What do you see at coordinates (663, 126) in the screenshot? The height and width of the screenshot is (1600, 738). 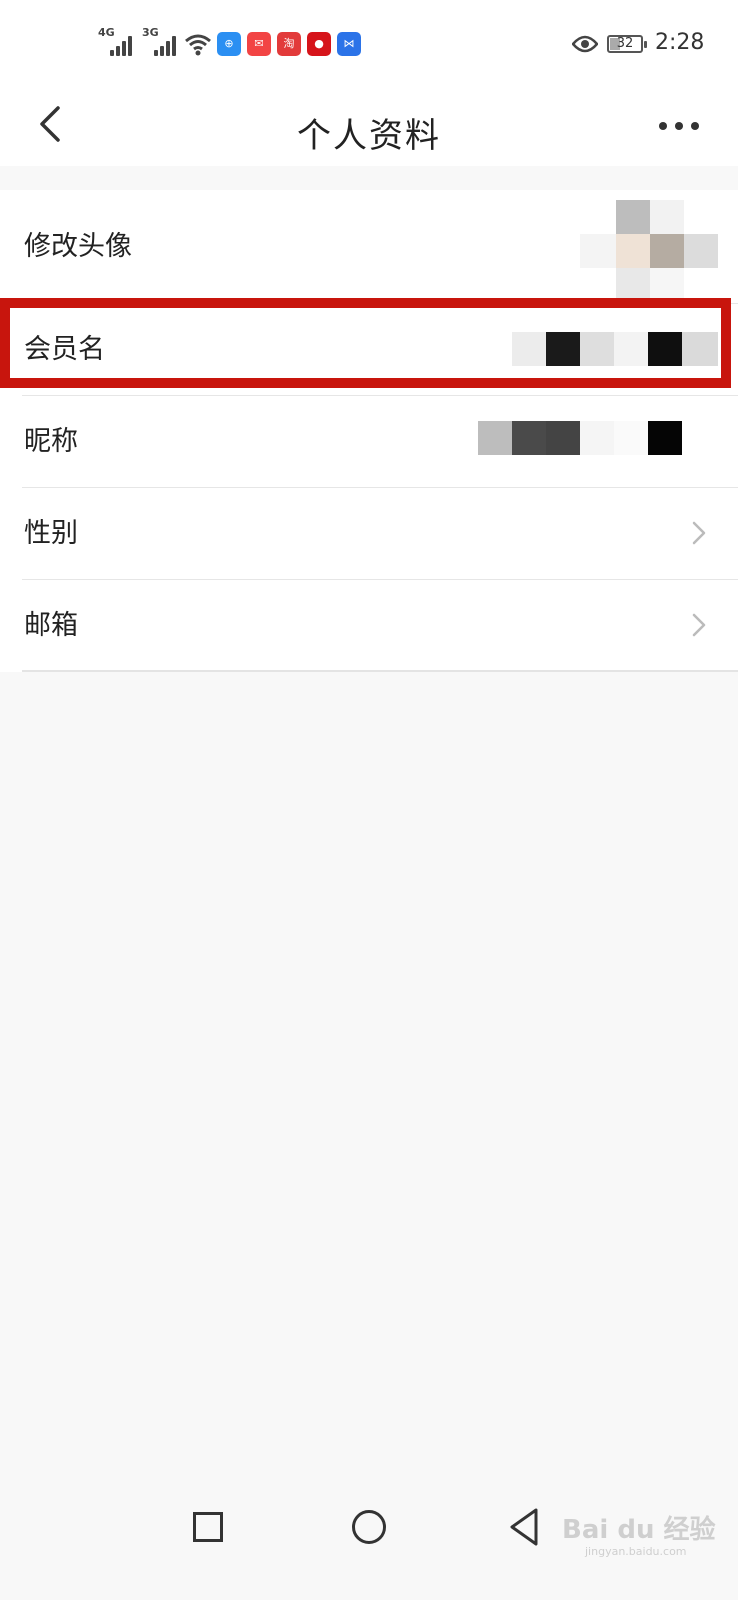 I see `more-horizontal-icon` at bounding box center [663, 126].